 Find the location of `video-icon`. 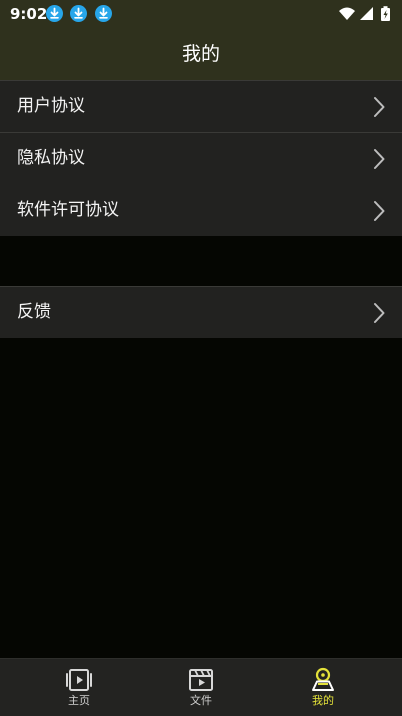

video-icon is located at coordinates (79, 680).